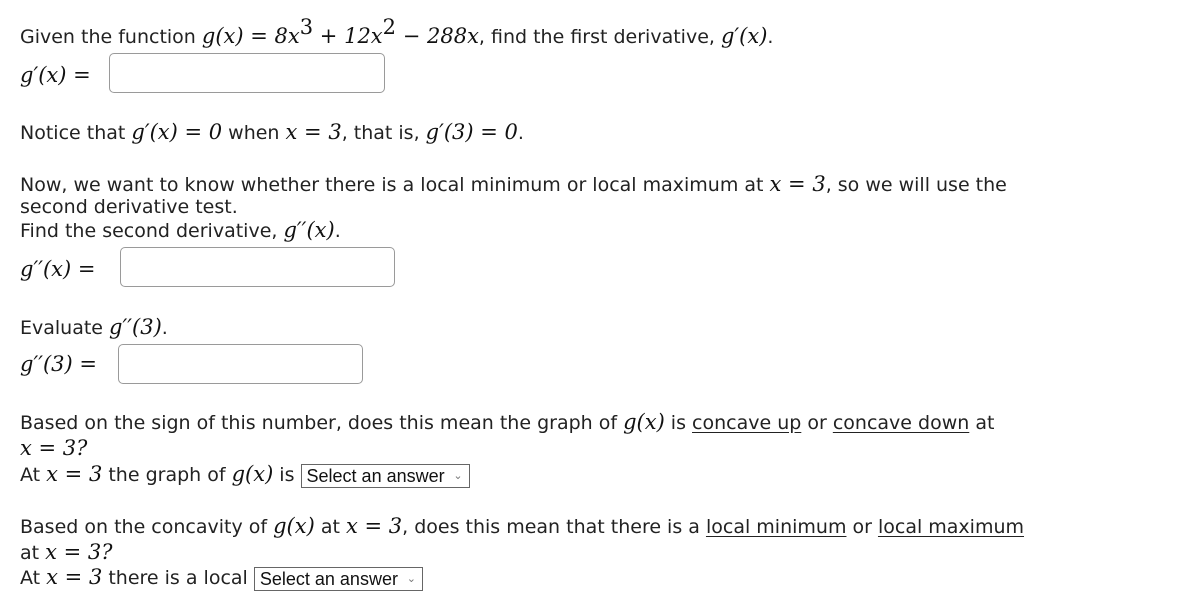 This screenshot has width=1200, height=608. I want to click on extremum-question-line2: at x = 3?, so click(66, 552).